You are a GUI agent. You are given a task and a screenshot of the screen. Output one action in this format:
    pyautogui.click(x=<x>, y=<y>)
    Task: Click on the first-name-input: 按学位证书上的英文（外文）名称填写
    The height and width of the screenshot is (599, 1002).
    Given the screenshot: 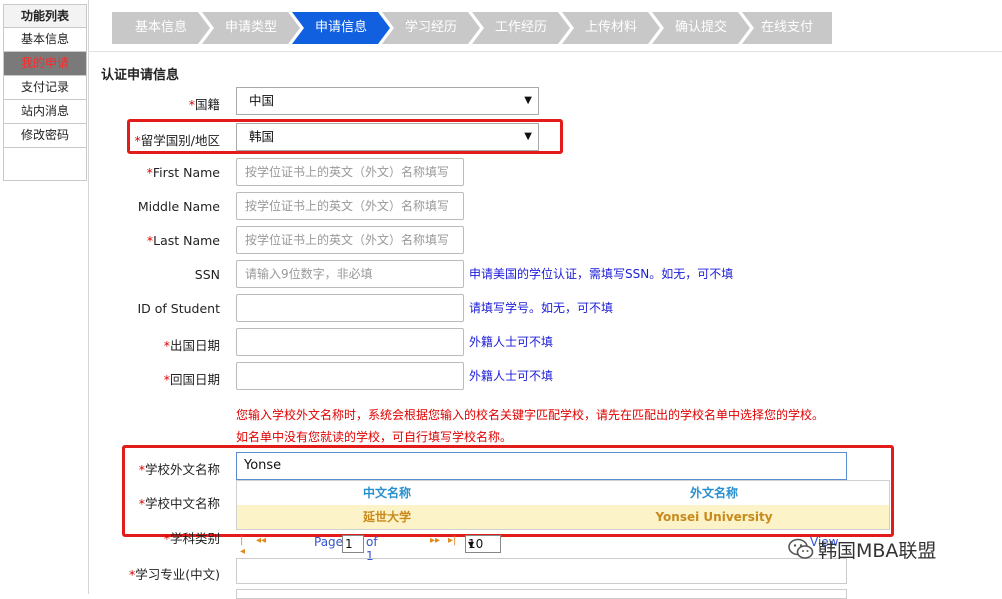 What is the action you would take?
    pyautogui.click(x=350, y=172)
    